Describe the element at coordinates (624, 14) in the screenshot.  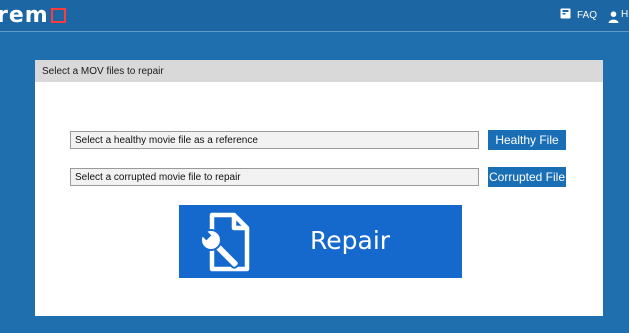
I see `user-label: H` at that location.